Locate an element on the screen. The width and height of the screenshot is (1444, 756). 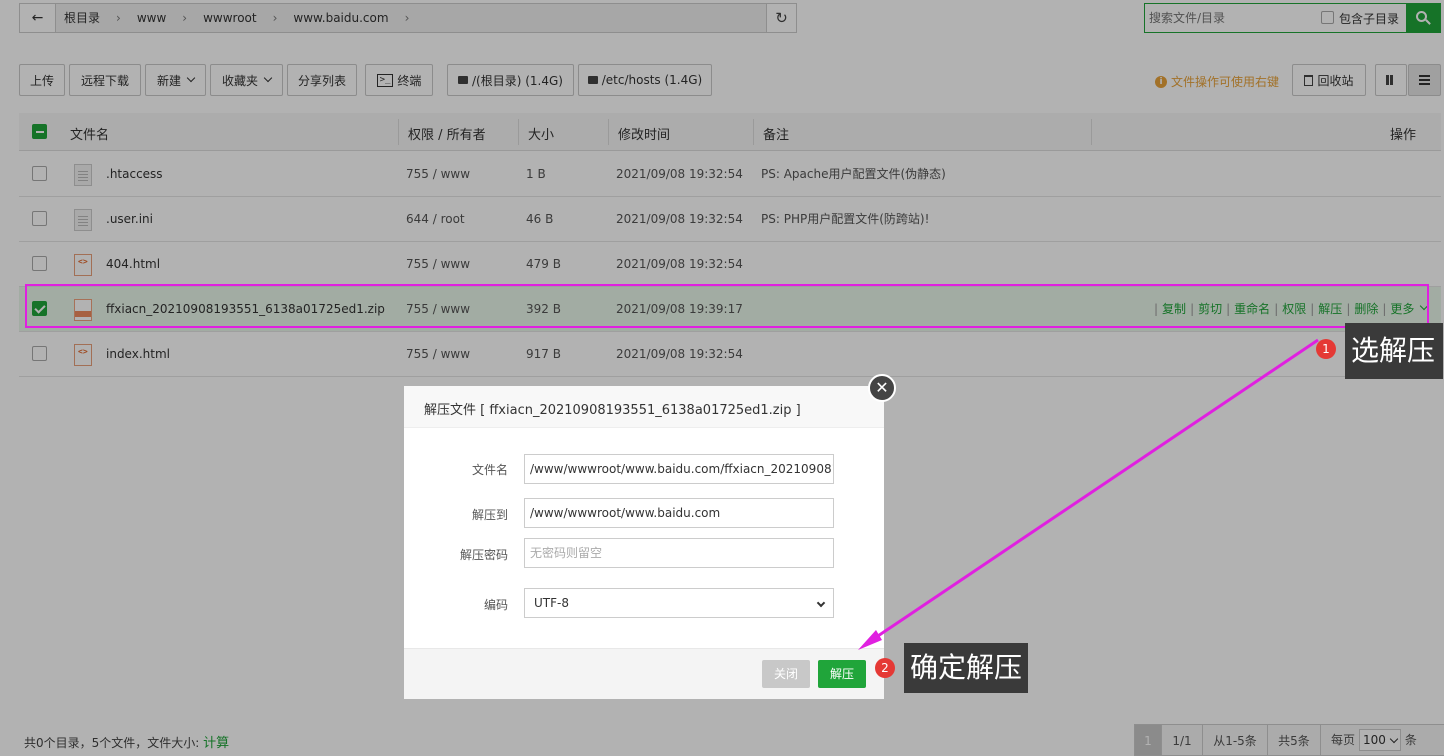
arrow-line is located at coordinates (1092, 492).